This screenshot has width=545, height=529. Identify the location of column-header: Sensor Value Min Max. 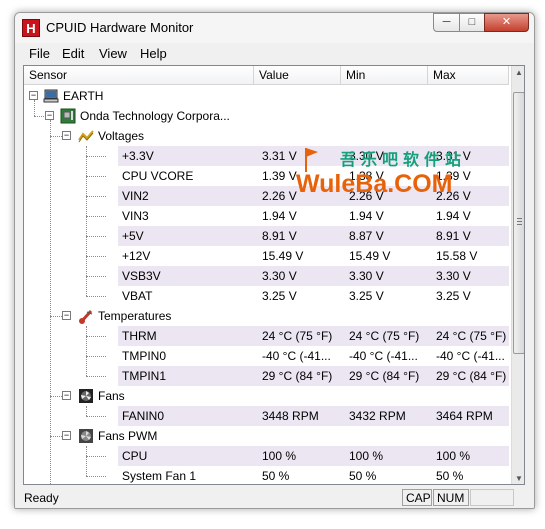
(266, 75).